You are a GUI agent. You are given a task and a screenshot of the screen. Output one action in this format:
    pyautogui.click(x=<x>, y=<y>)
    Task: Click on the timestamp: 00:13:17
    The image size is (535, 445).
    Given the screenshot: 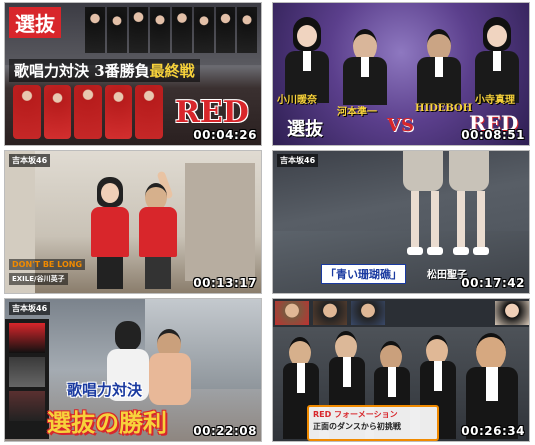 What is the action you would take?
    pyautogui.click(x=225, y=283)
    